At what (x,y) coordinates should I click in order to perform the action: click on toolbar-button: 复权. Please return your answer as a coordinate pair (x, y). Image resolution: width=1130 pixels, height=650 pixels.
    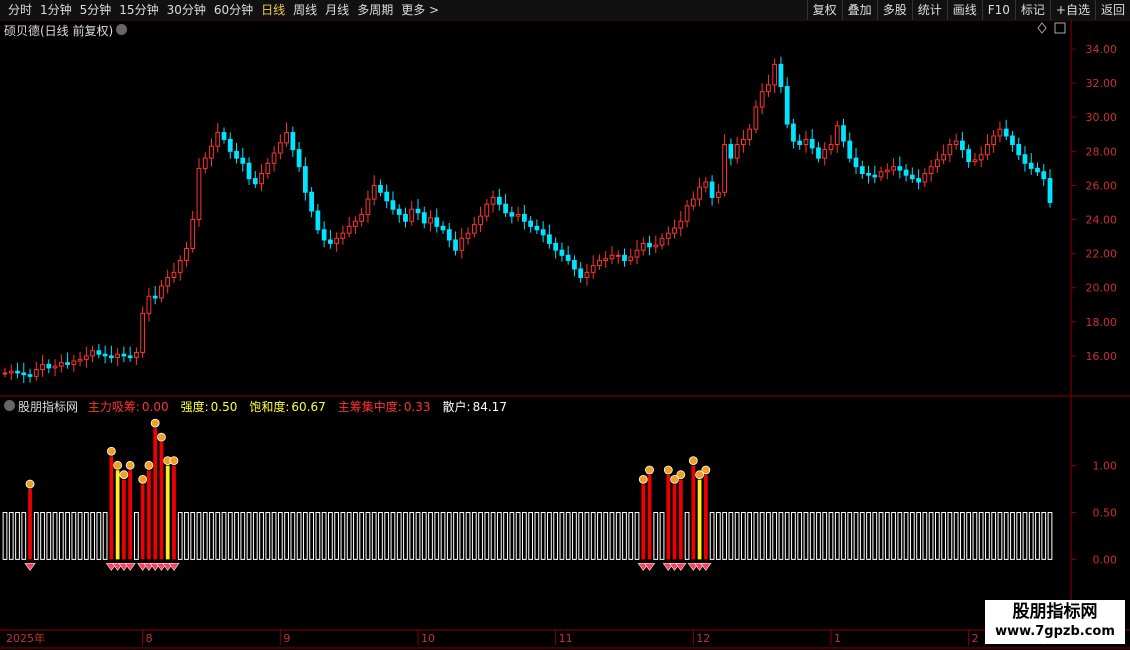
    Looking at the image, I should click on (824, 10).